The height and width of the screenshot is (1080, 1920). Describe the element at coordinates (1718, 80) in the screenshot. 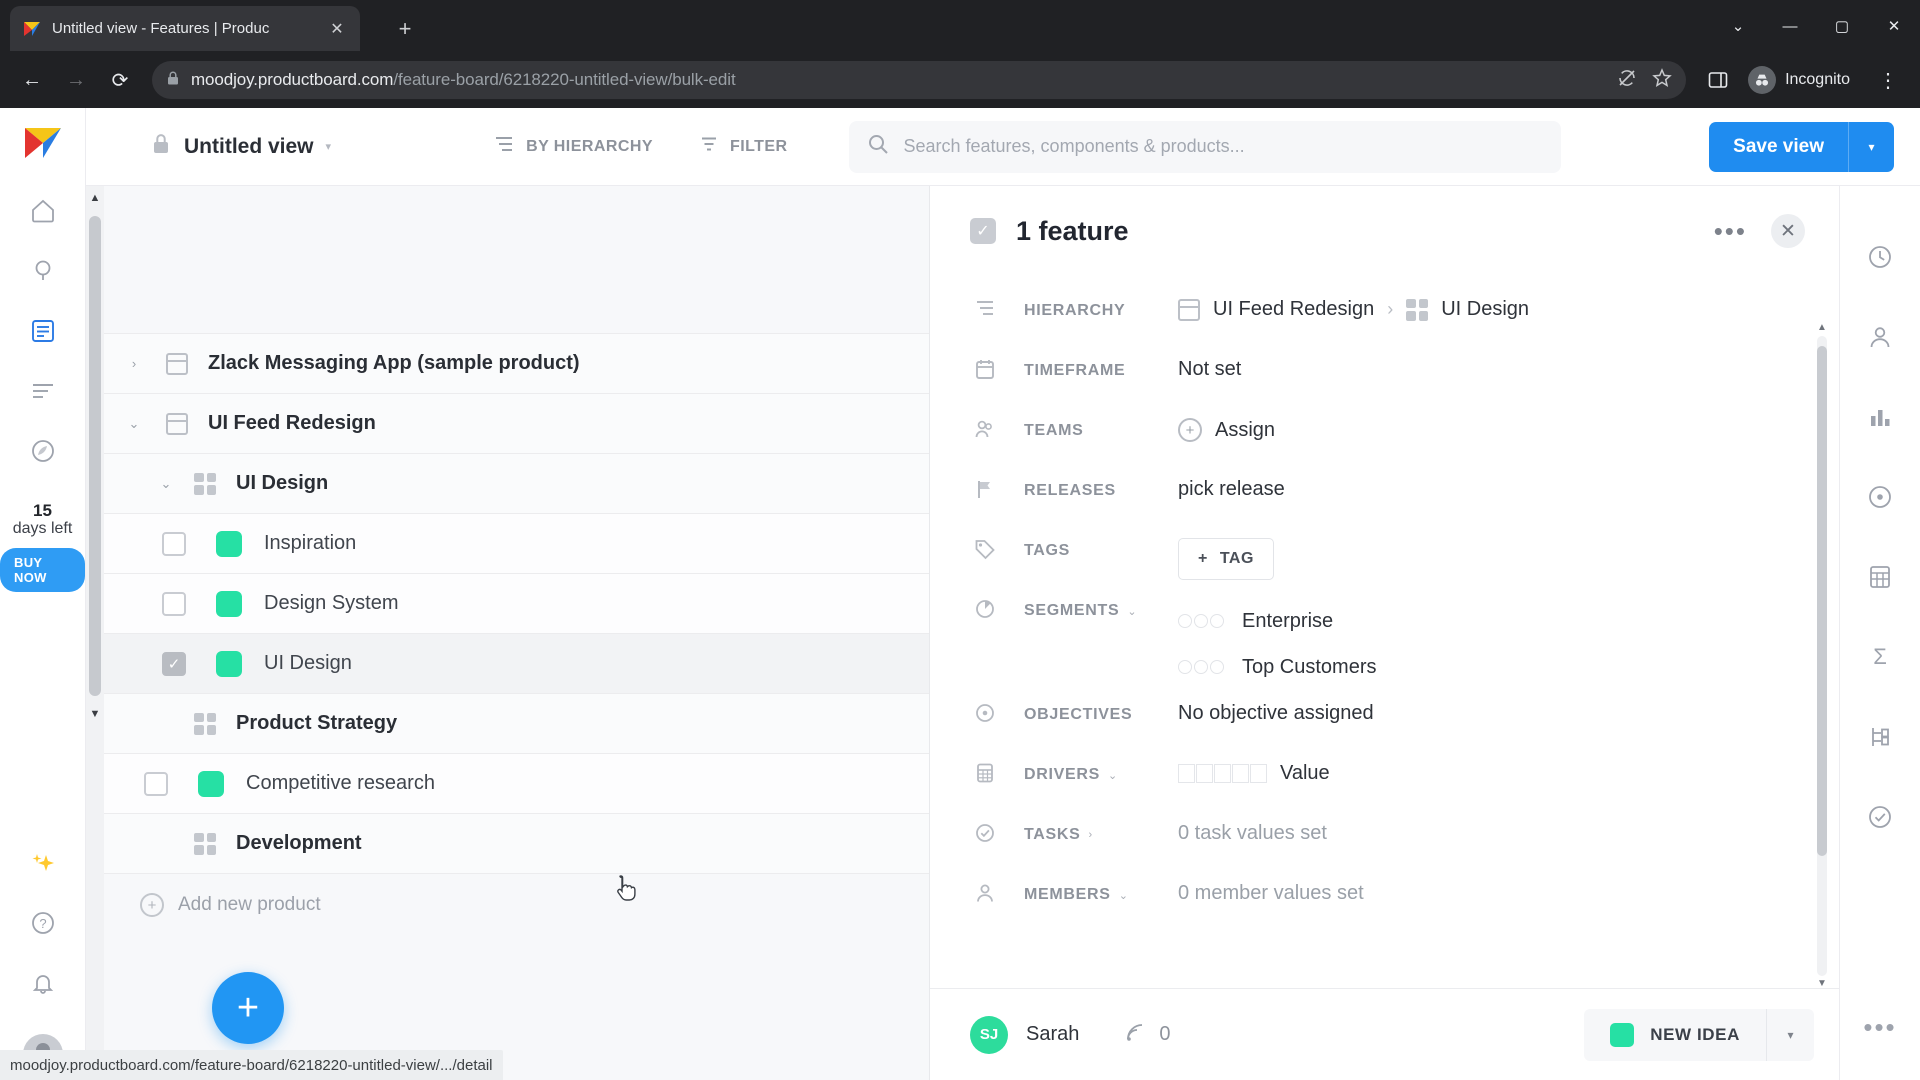

I see `side-panel-icon` at that location.